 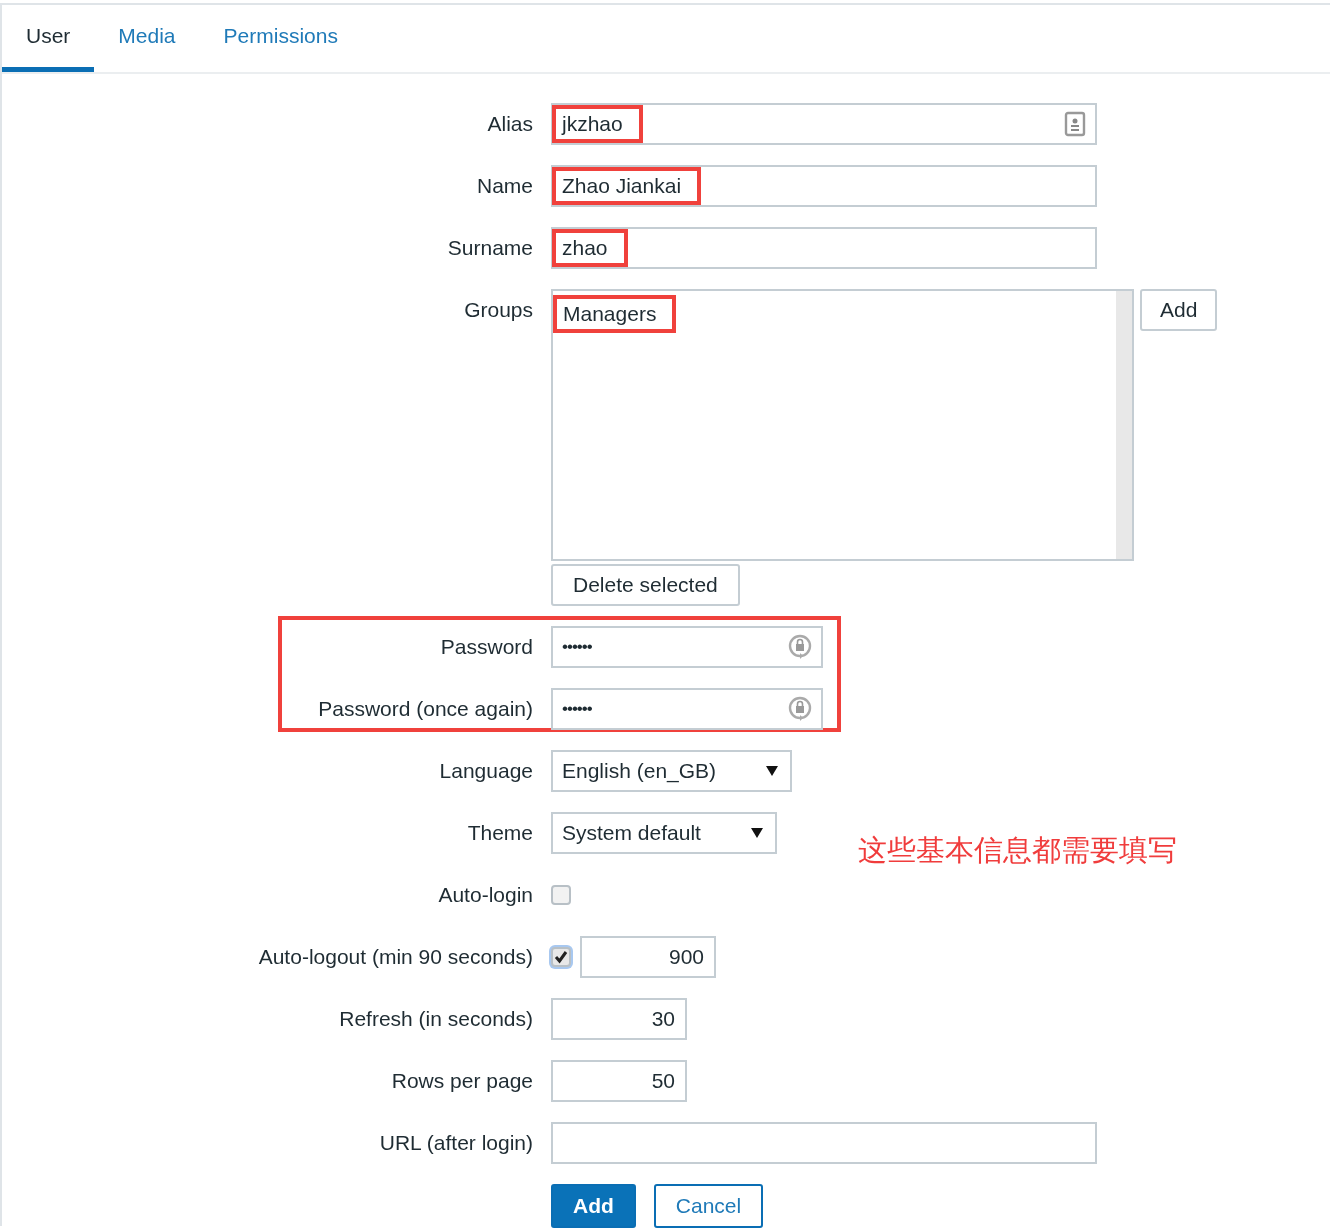 I want to click on contact-card-icon, so click(x=1075, y=124).